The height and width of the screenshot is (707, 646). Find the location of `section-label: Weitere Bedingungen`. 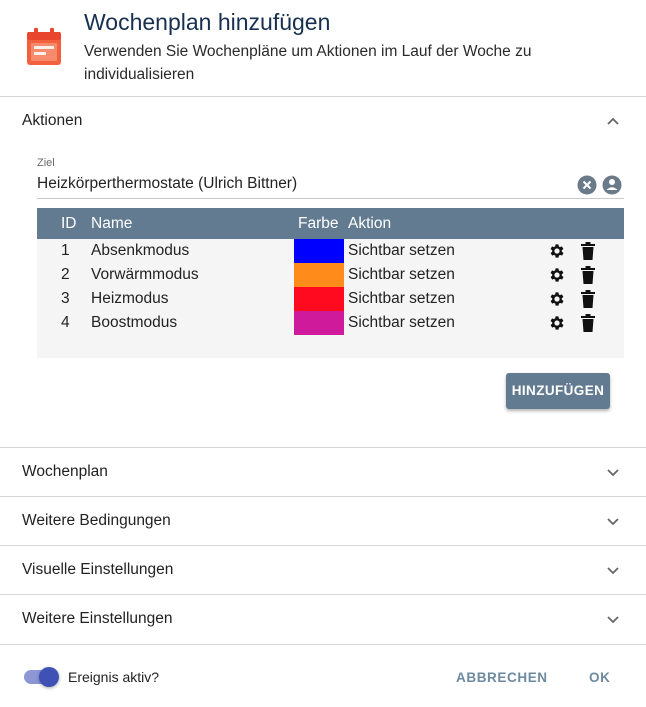

section-label: Weitere Bedingungen is located at coordinates (96, 520).